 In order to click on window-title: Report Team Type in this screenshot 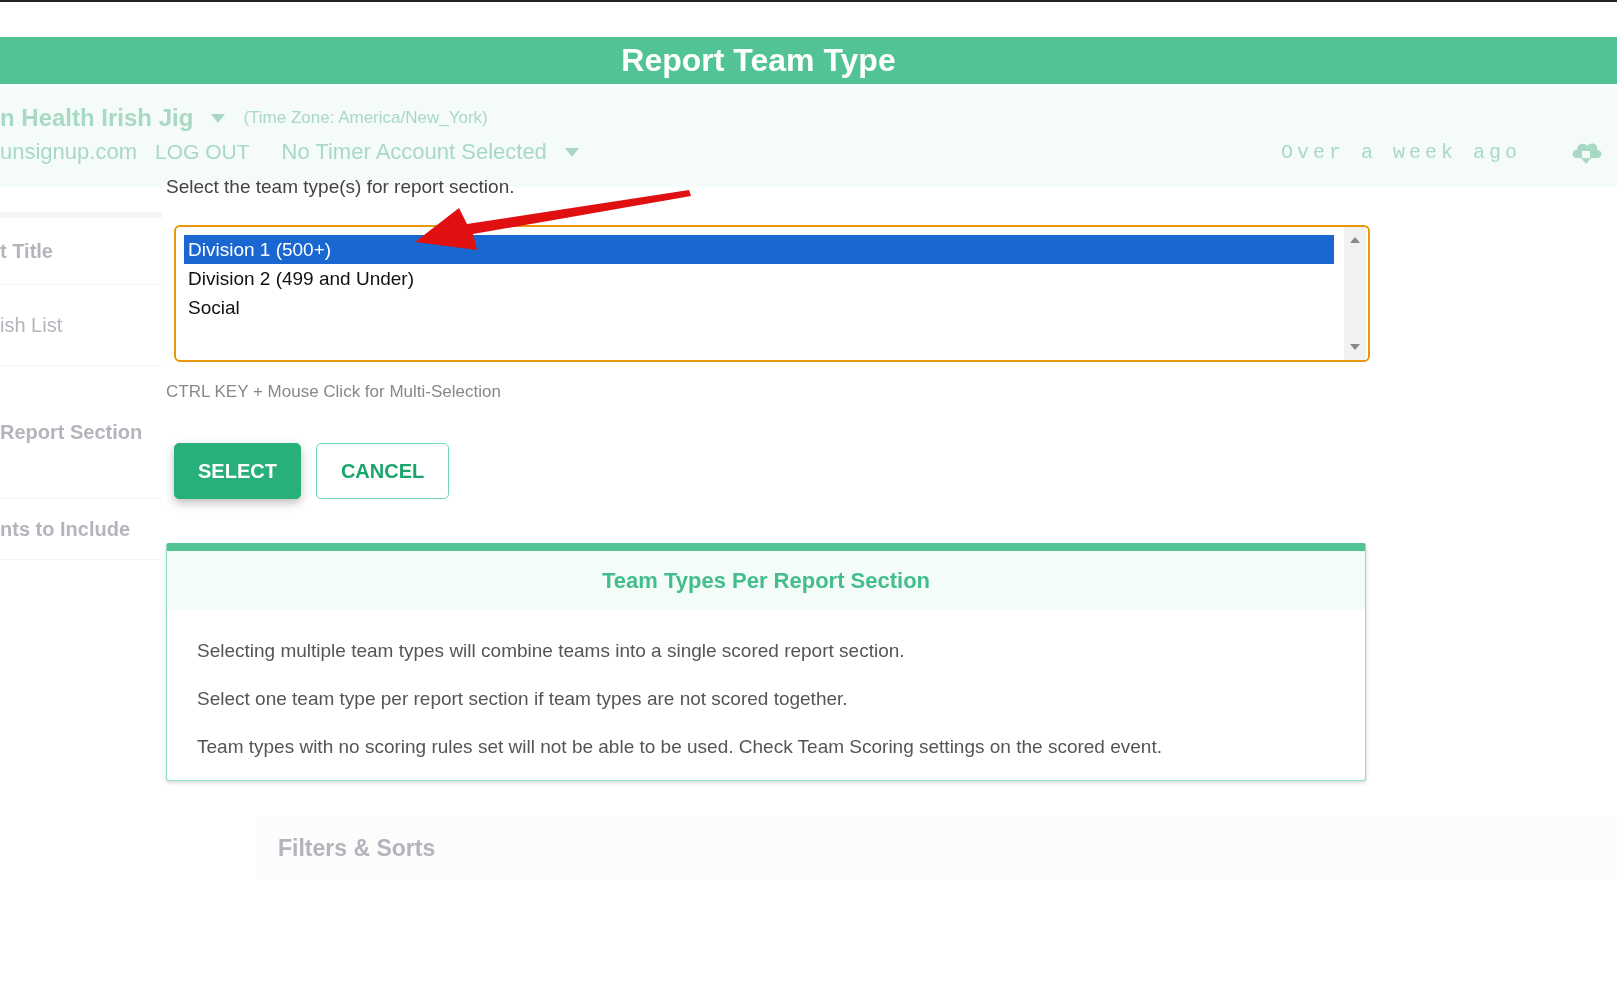, I will do `click(758, 60)`.